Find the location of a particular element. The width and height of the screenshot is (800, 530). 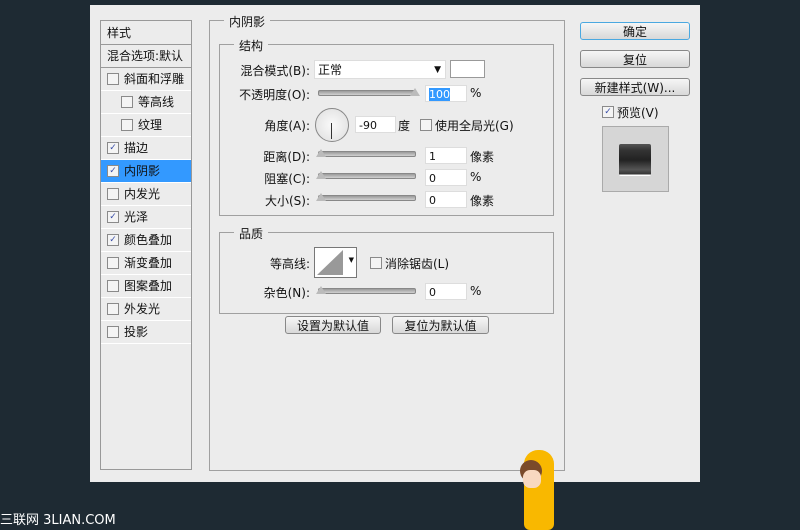

style-preview is located at coordinates (635, 159).